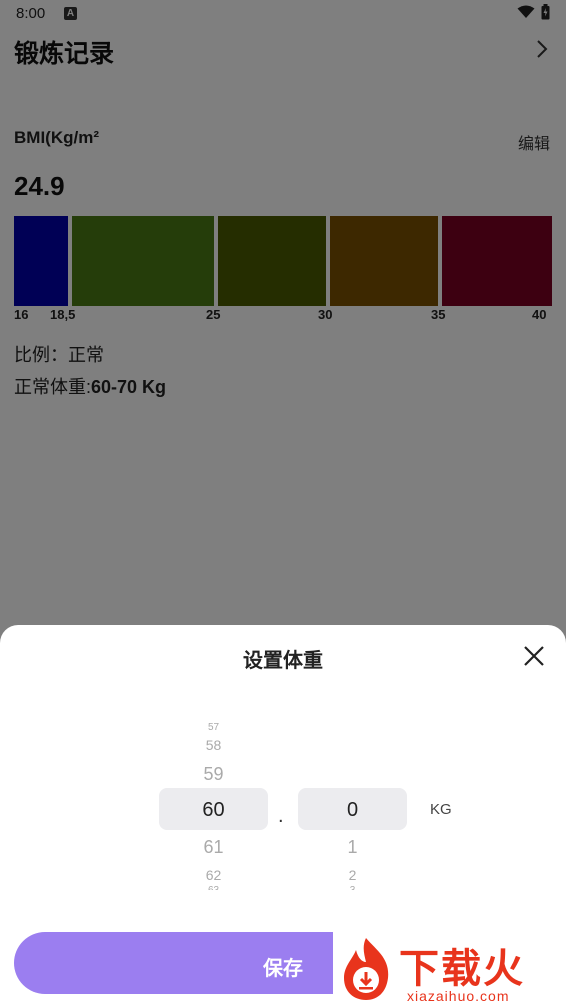 Image resolution: width=566 pixels, height=1008 pixels. What do you see at coordinates (352, 887) in the screenshot?
I see `picker-item: 3` at bounding box center [352, 887].